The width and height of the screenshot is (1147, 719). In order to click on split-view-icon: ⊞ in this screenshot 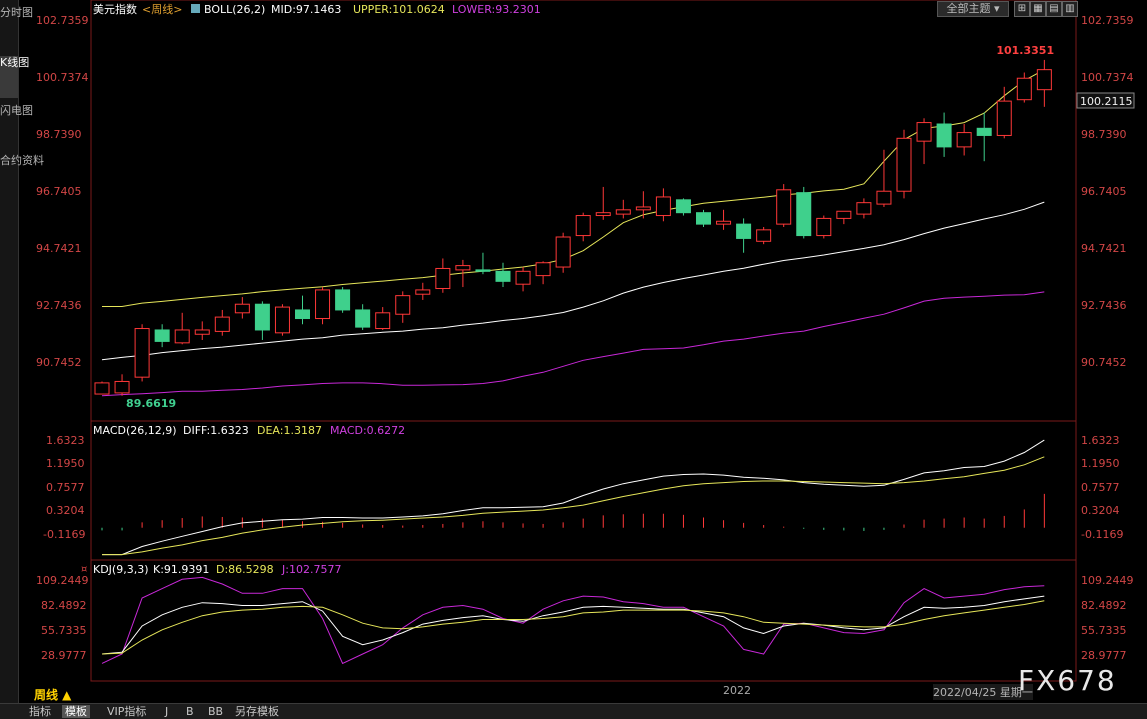, I will do `click(1022, 9)`.